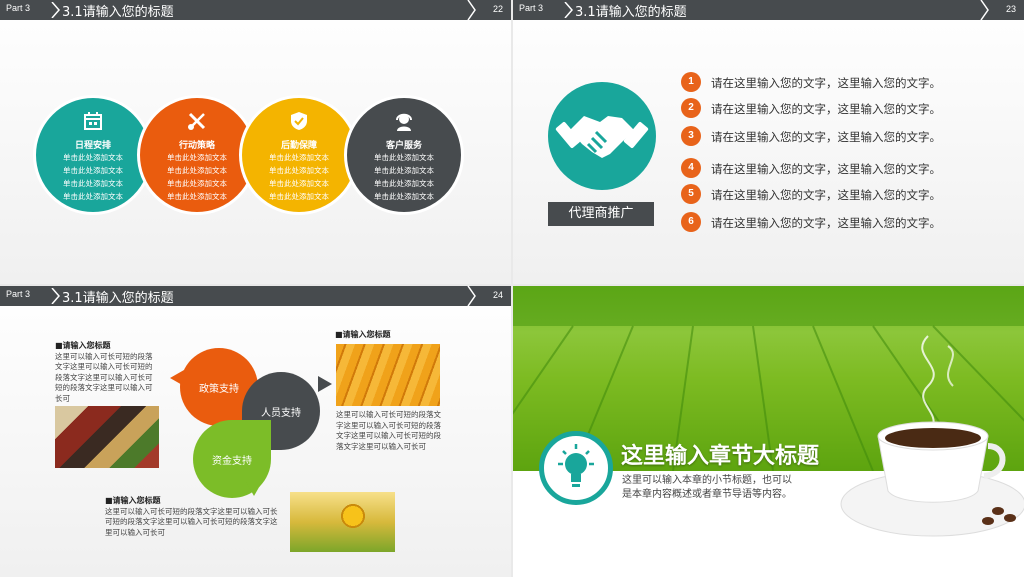  Describe the element at coordinates (254, 489) in the screenshot. I see `arrow-down-icon` at that location.